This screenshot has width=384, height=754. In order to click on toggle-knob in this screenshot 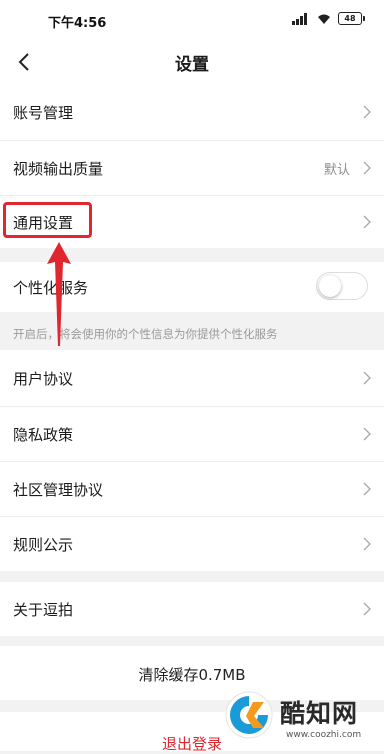, I will do `click(330, 286)`.